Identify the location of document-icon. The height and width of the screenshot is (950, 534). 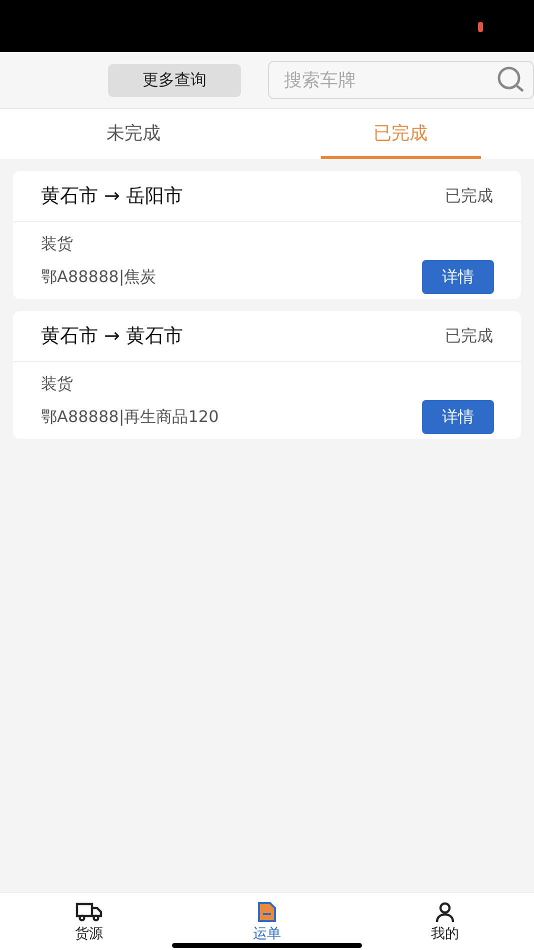
(267, 912).